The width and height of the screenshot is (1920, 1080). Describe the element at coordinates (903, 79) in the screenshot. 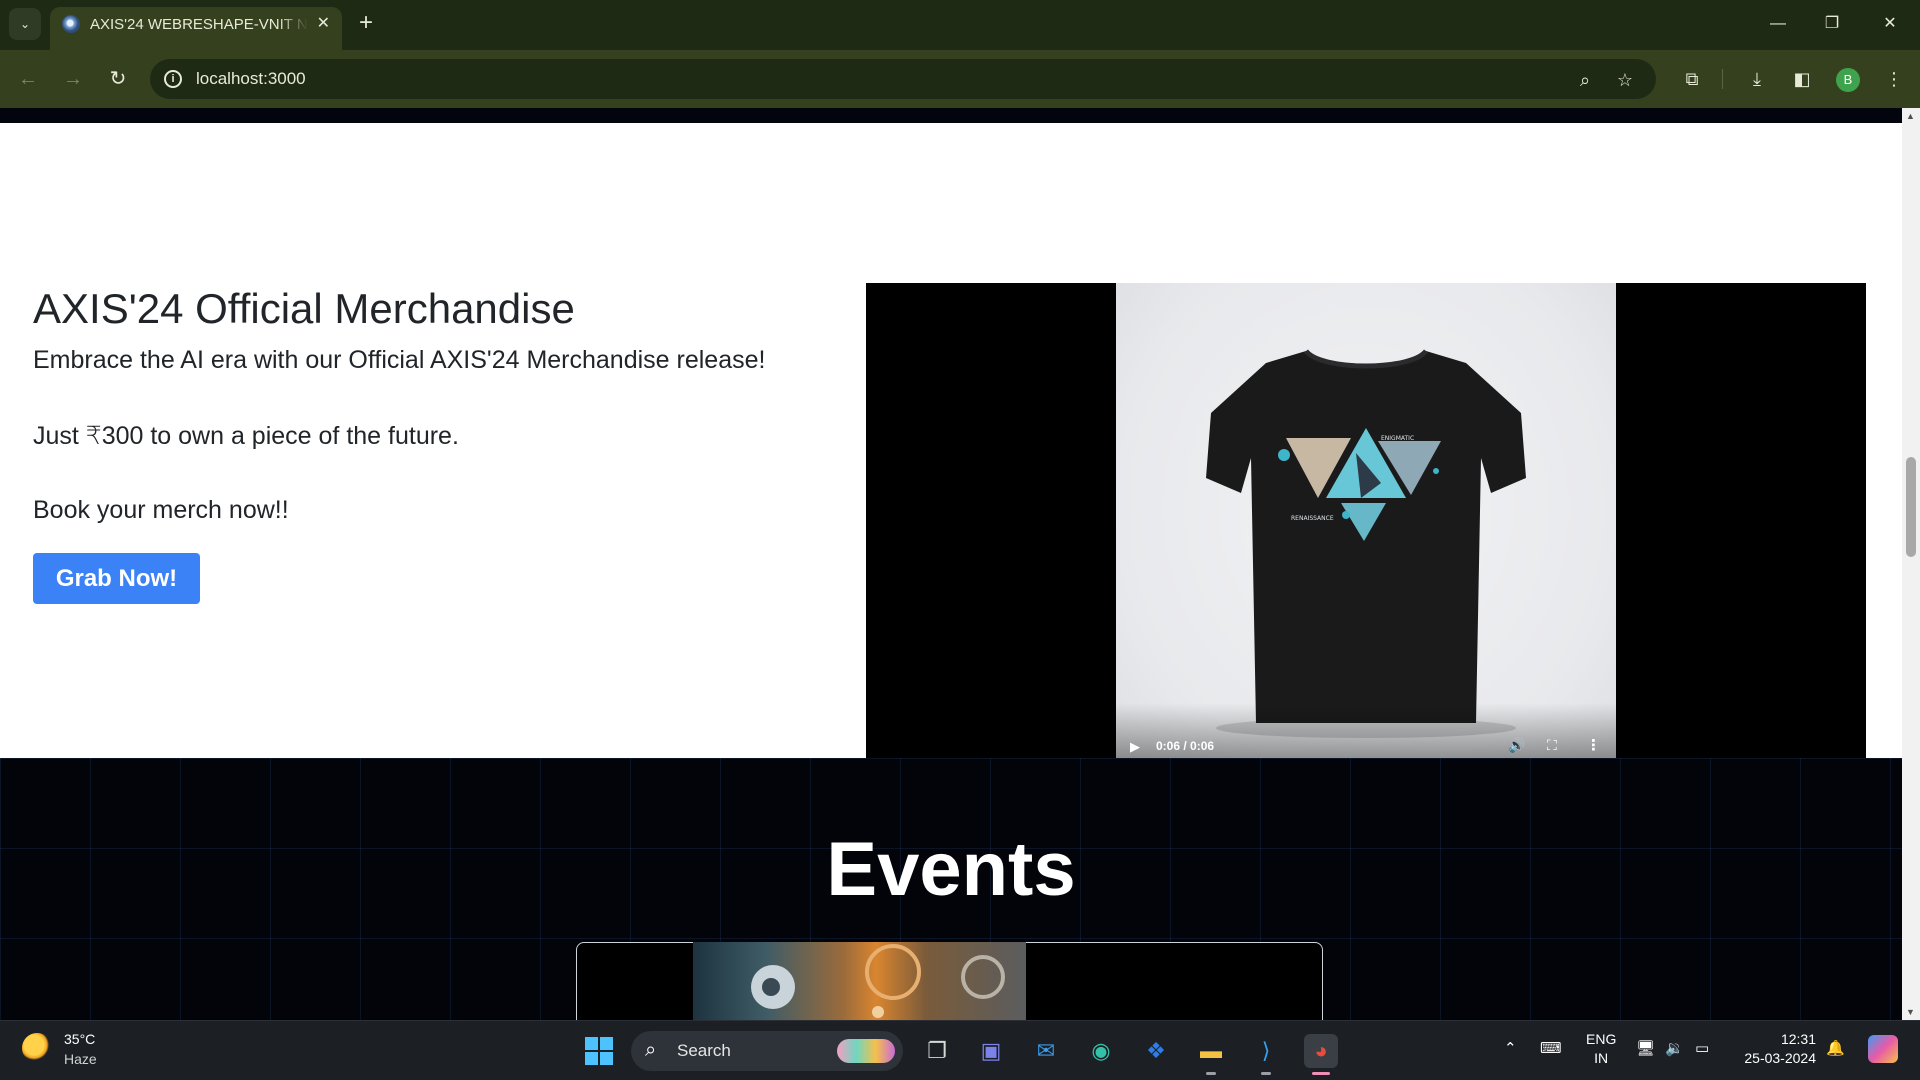

I see `address-bar: i localhost:3000 ⌕ ☆` at that location.